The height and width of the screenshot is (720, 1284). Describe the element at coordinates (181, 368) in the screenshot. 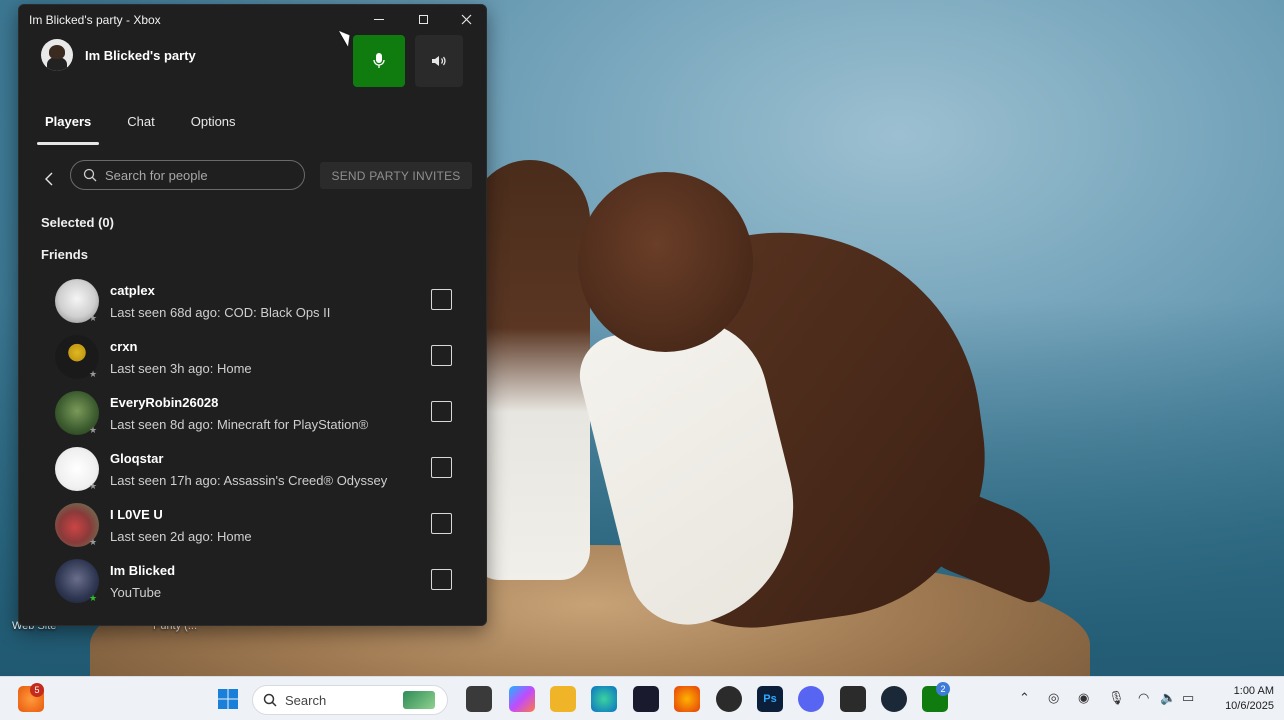

I see `friend-status: Last seen 3h ago: Home` at that location.